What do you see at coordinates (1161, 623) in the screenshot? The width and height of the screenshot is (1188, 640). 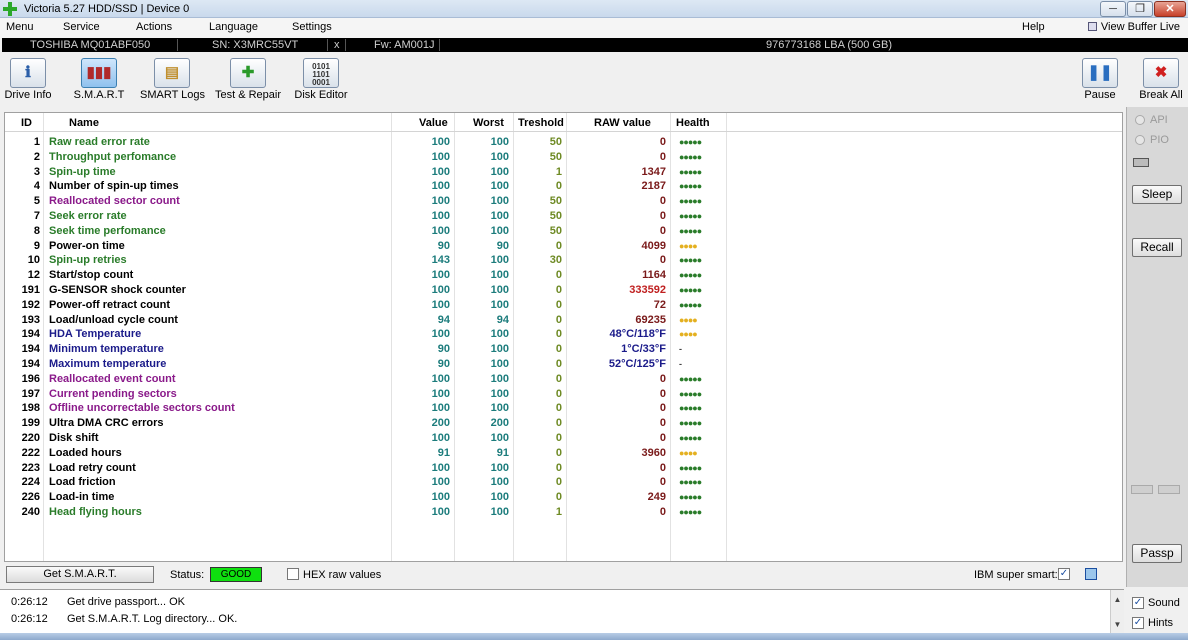 I see `hints-label: Hints` at bounding box center [1161, 623].